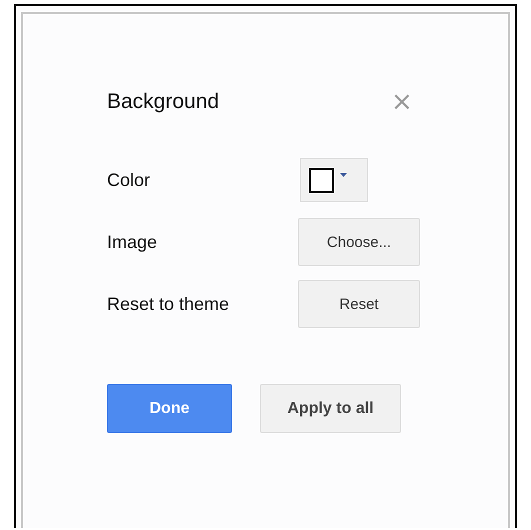 The image size is (531, 530). I want to click on action-button: Reset, so click(359, 304).